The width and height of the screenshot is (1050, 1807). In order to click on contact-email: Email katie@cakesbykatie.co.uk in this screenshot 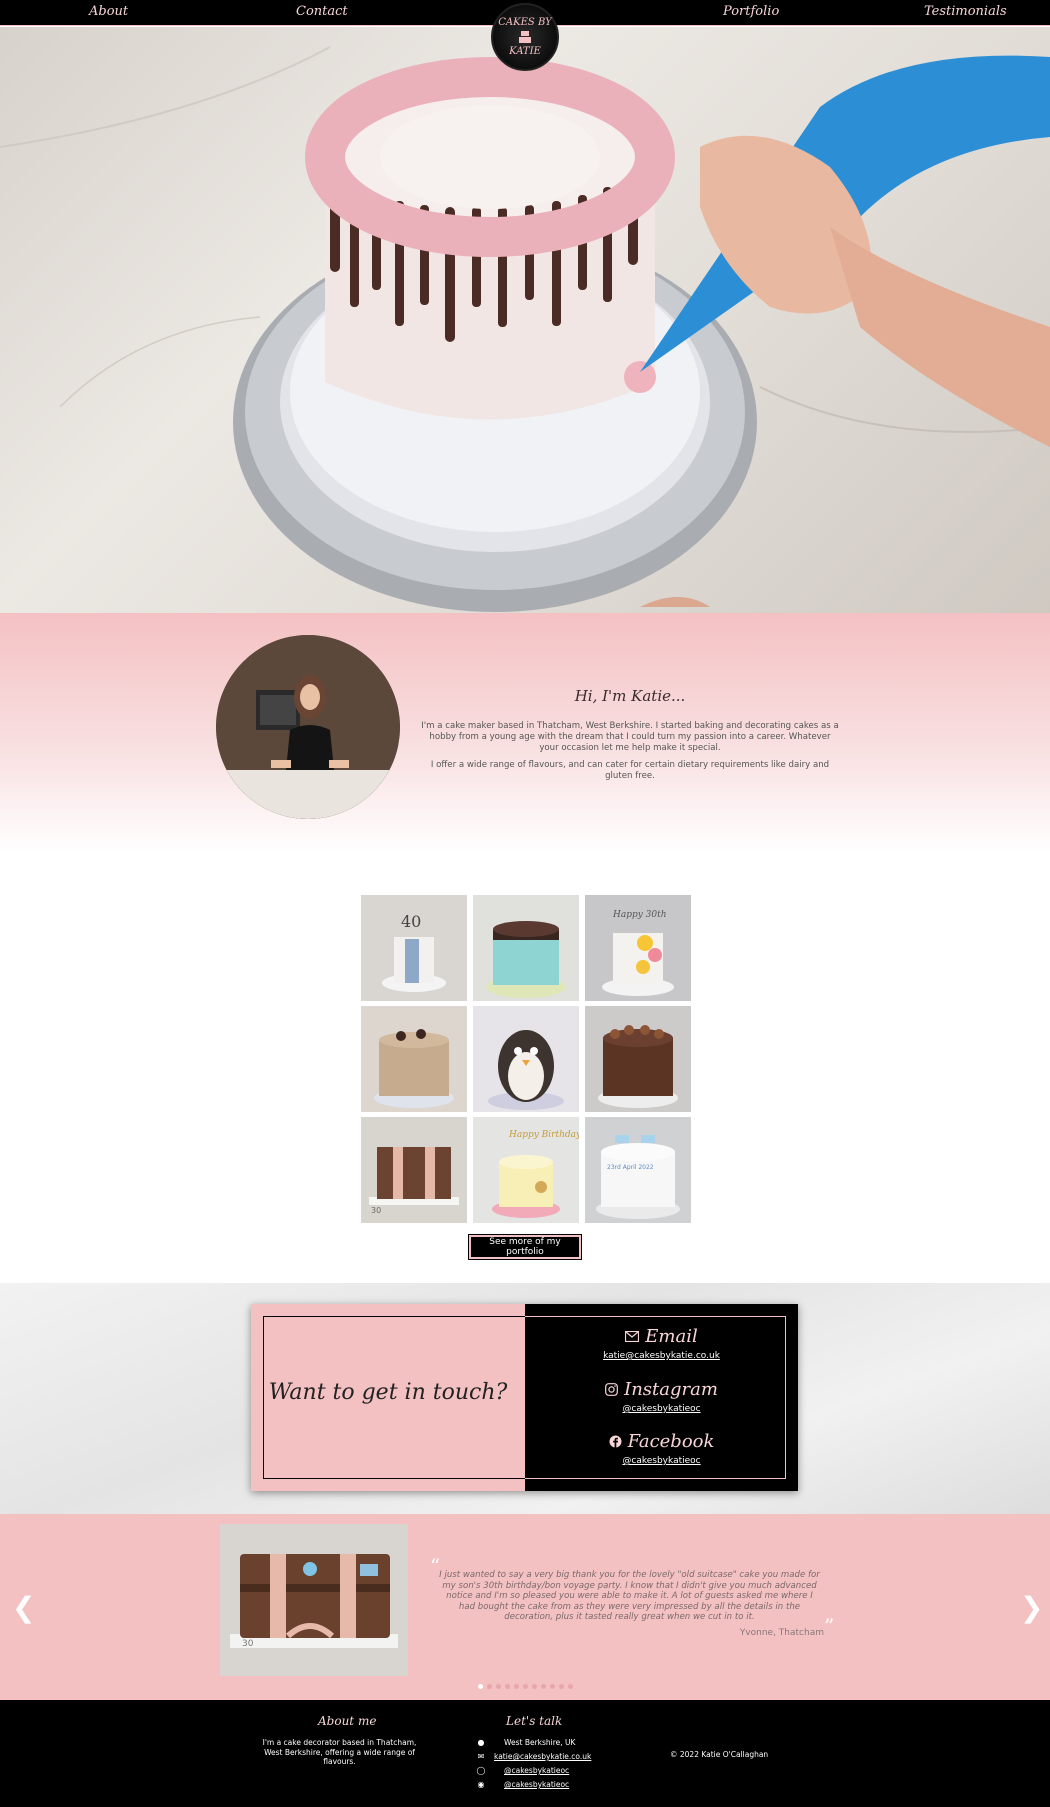, I will do `click(661, 1343)`.